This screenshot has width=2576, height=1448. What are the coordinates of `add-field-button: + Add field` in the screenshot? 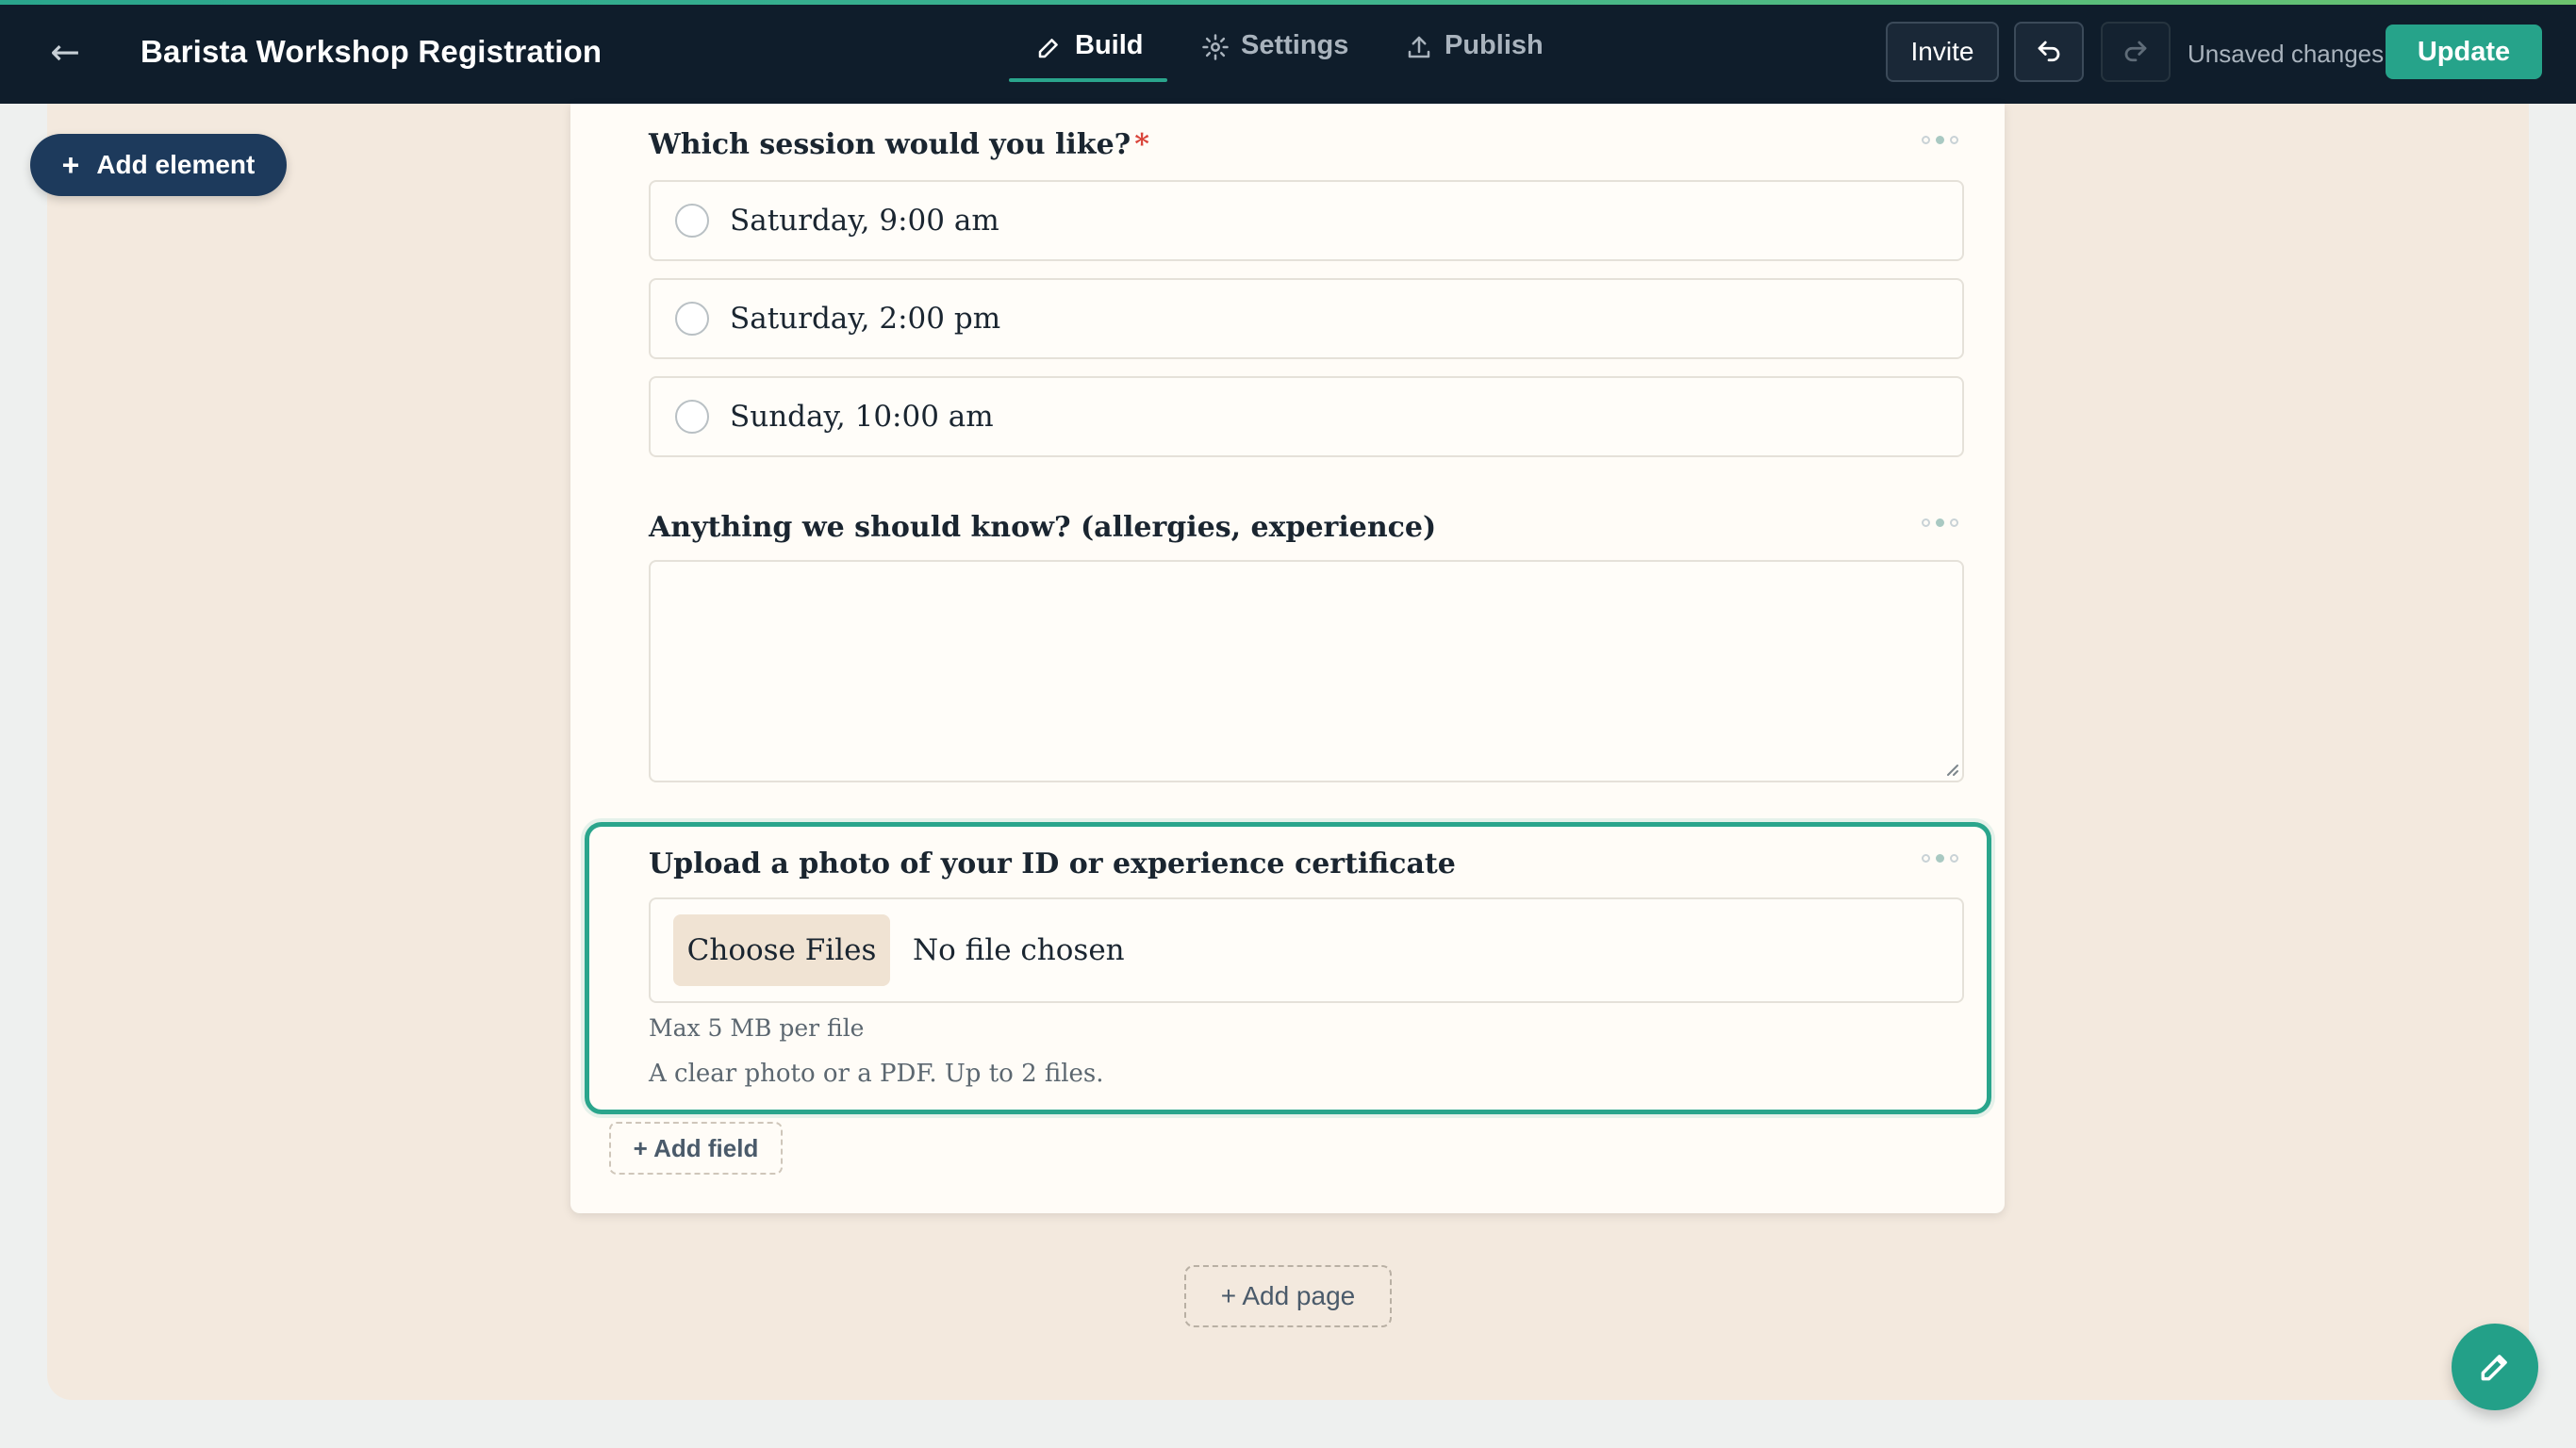 It's located at (696, 1148).